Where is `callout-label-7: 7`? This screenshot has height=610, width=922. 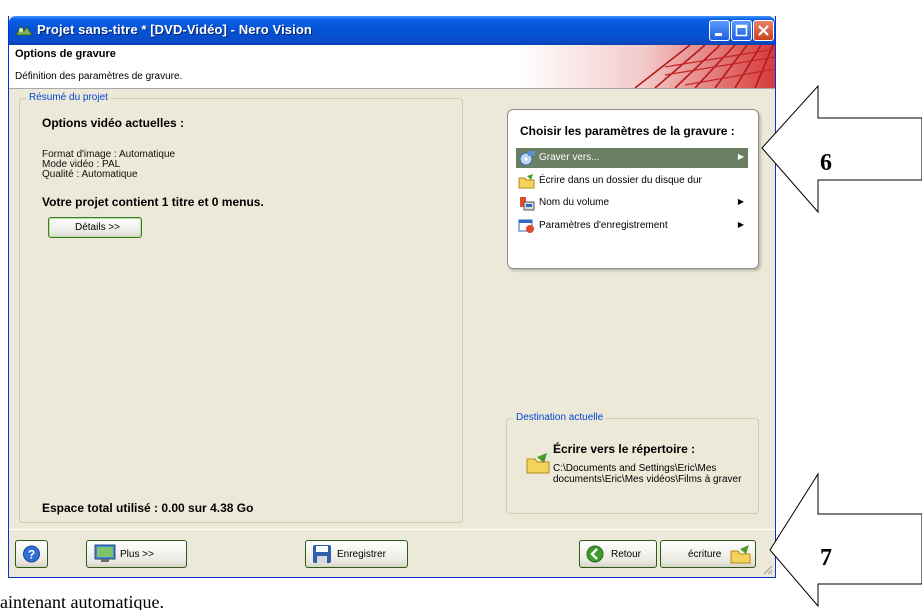 callout-label-7: 7 is located at coordinates (826, 558).